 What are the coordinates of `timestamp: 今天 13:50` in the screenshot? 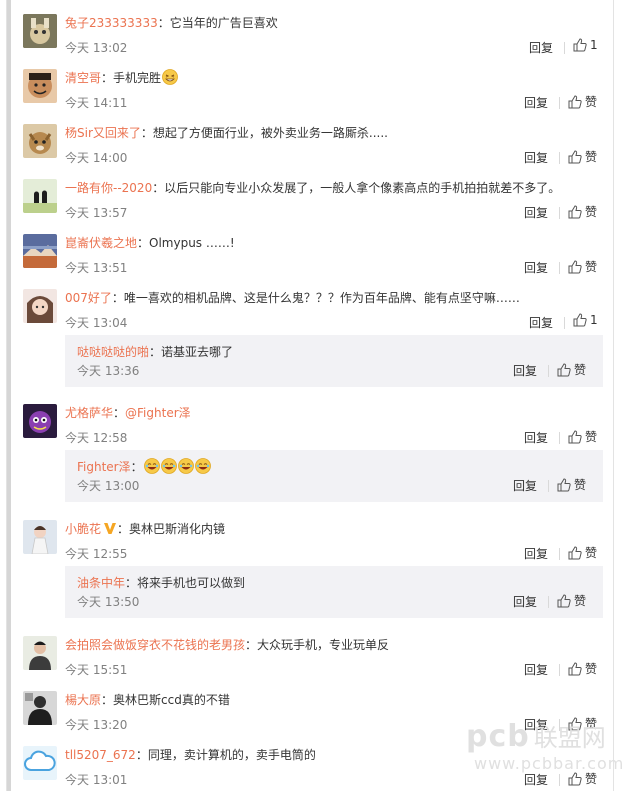 It's located at (108, 602).